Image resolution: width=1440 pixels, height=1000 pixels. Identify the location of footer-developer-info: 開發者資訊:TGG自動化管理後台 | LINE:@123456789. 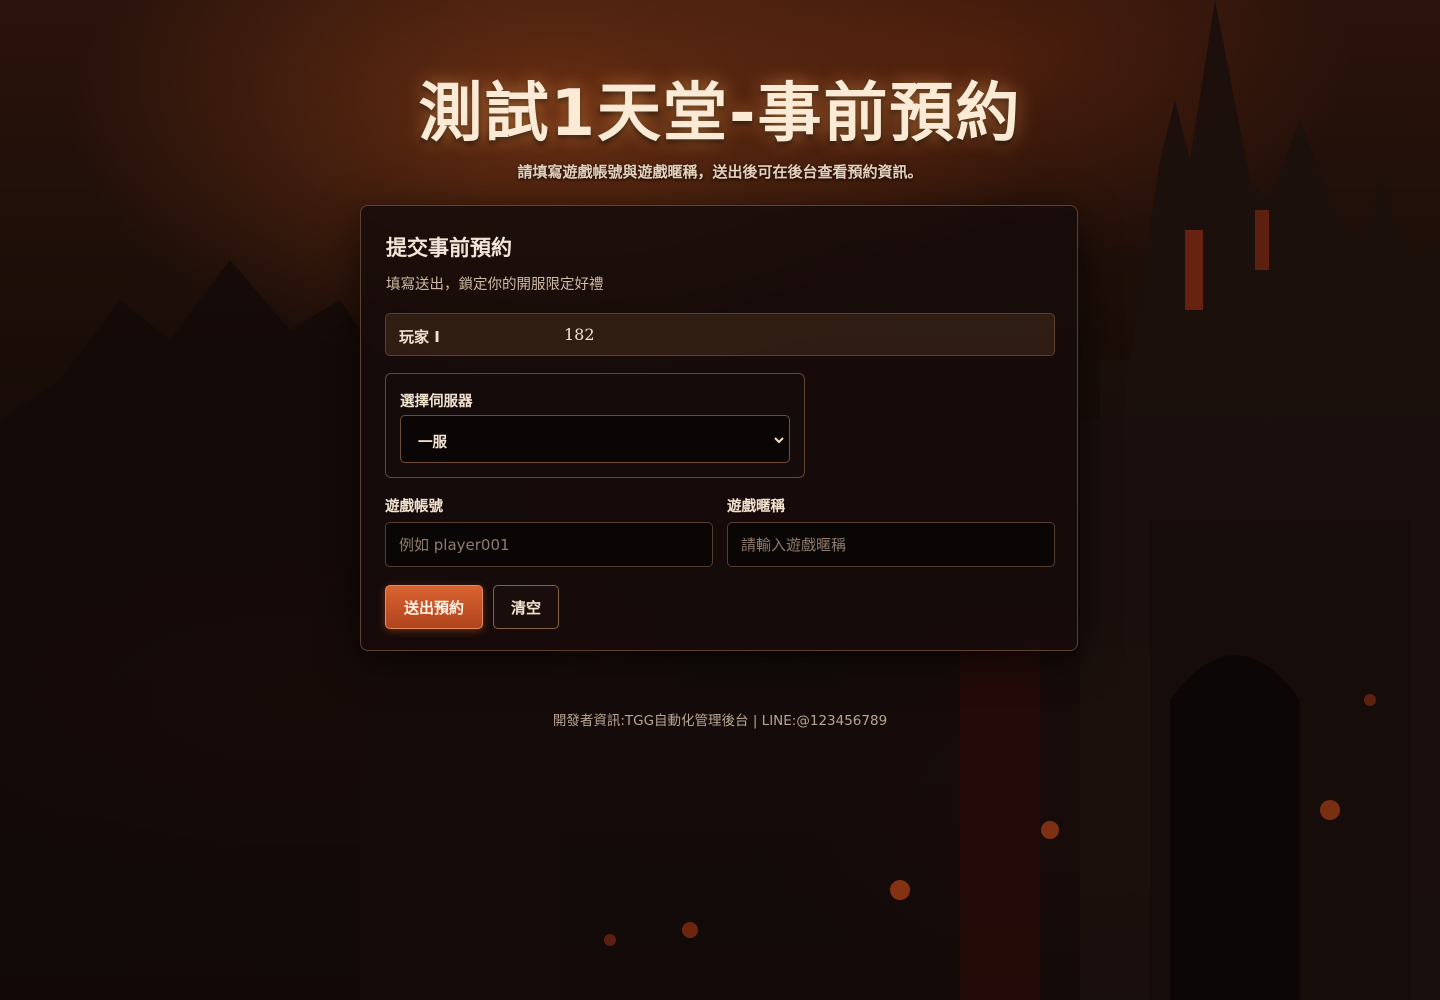
(720, 721).